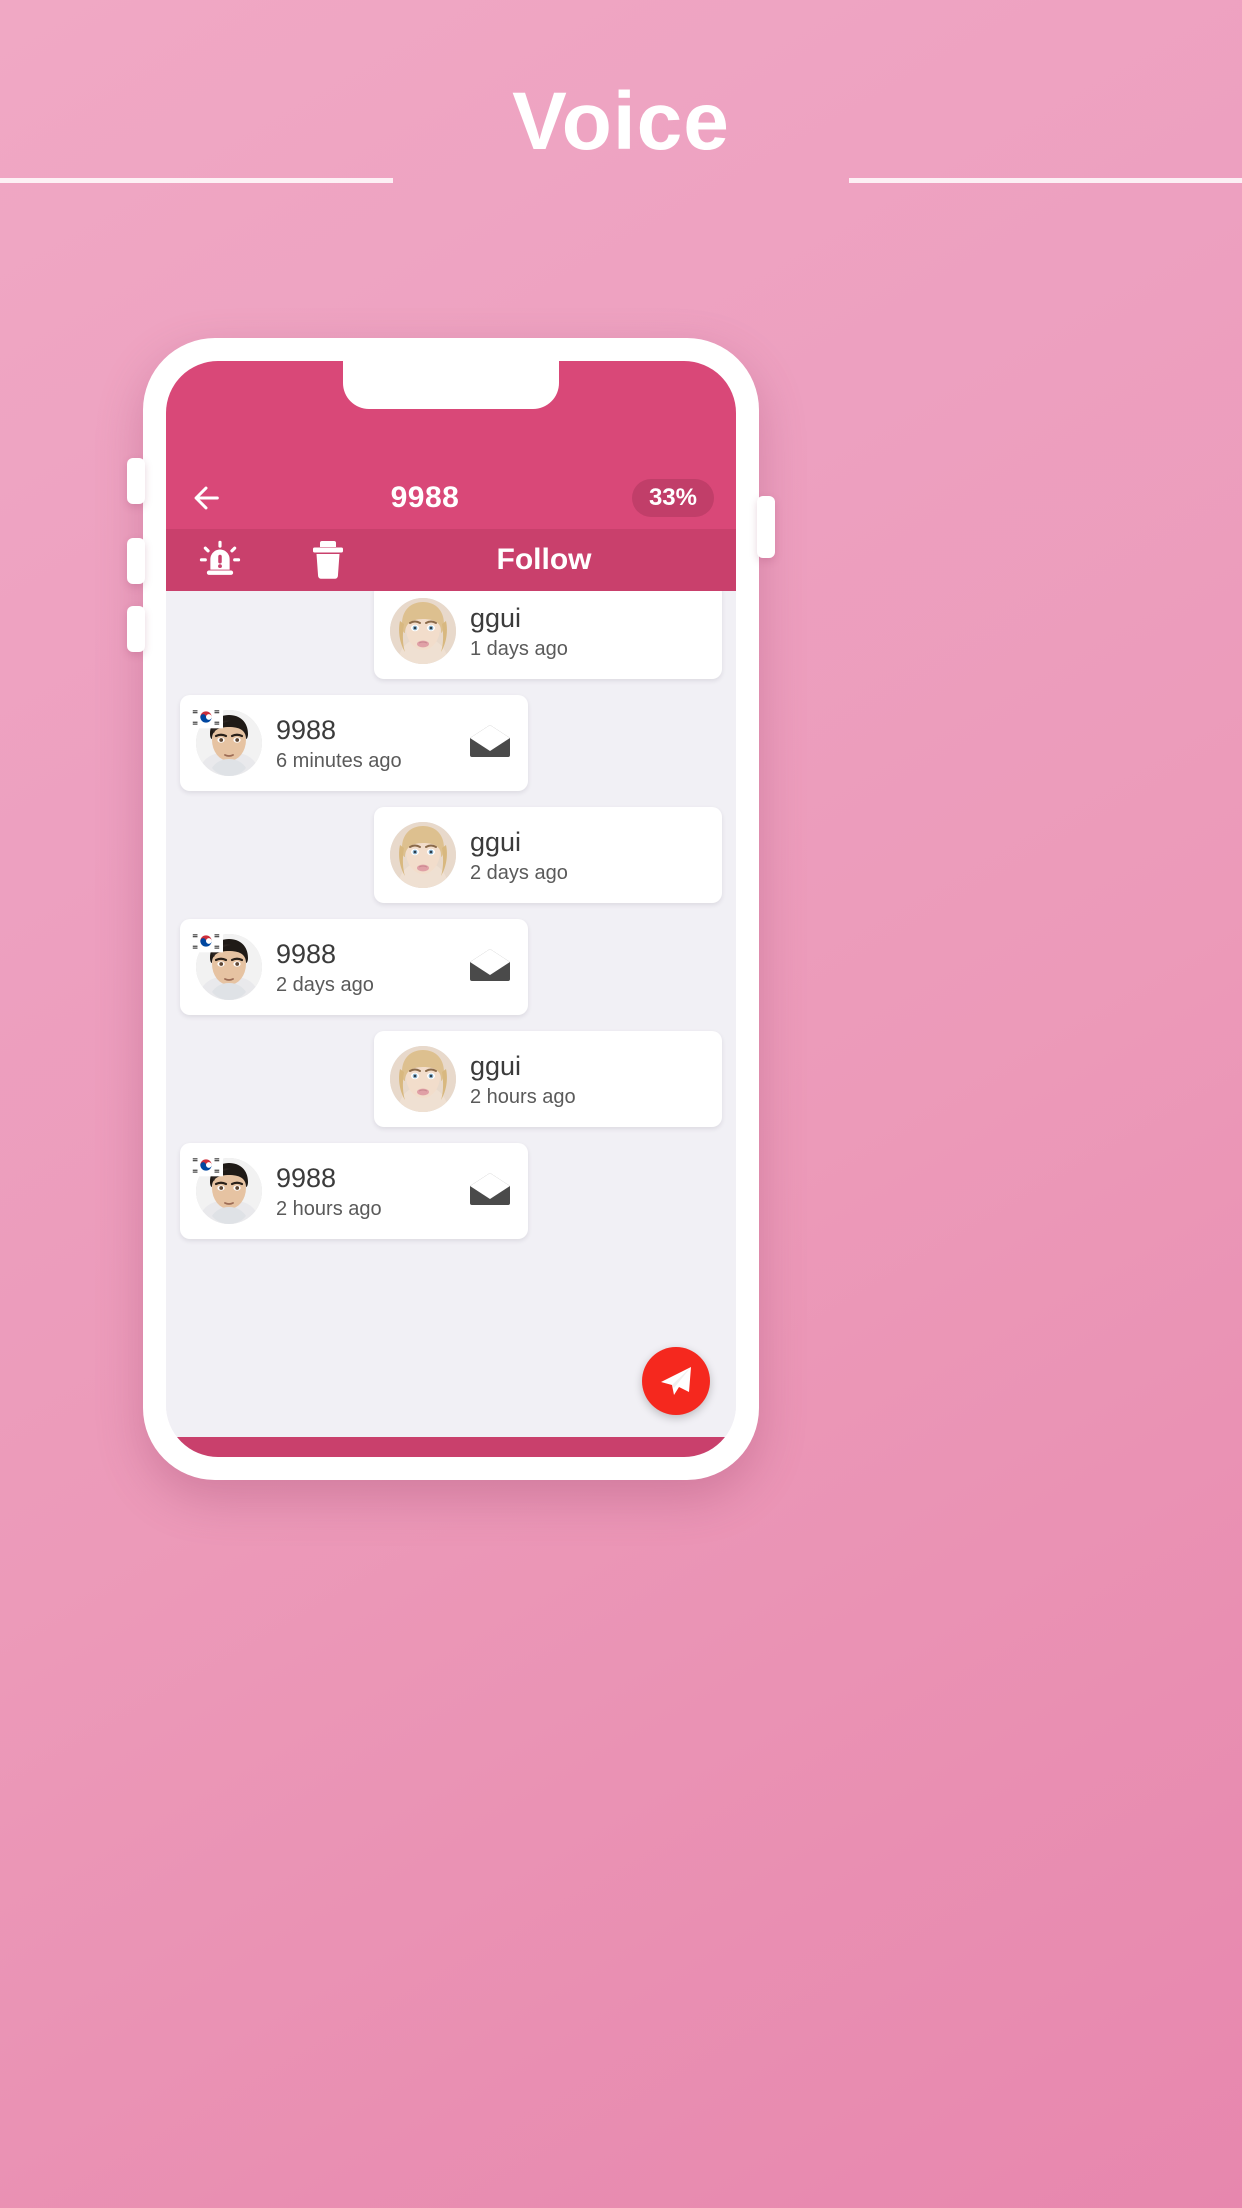 This screenshot has height=2208, width=1242. I want to click on send-paper-plane-icon, so click(676, 1381).